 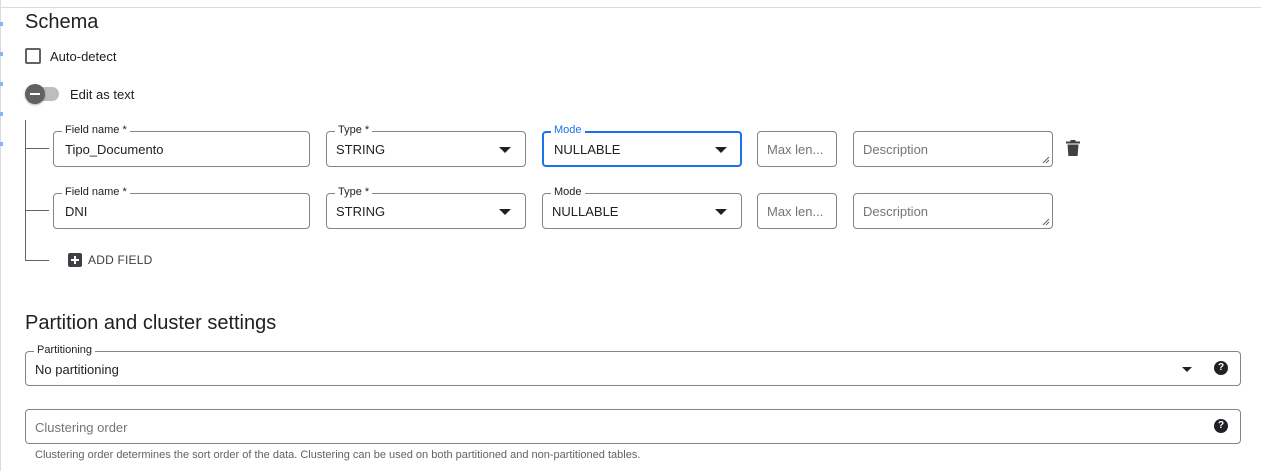 What do you see at coordinates (1073, 148) in the screenshot?
I see `trash-icon` at bounding box center [1073, 148].